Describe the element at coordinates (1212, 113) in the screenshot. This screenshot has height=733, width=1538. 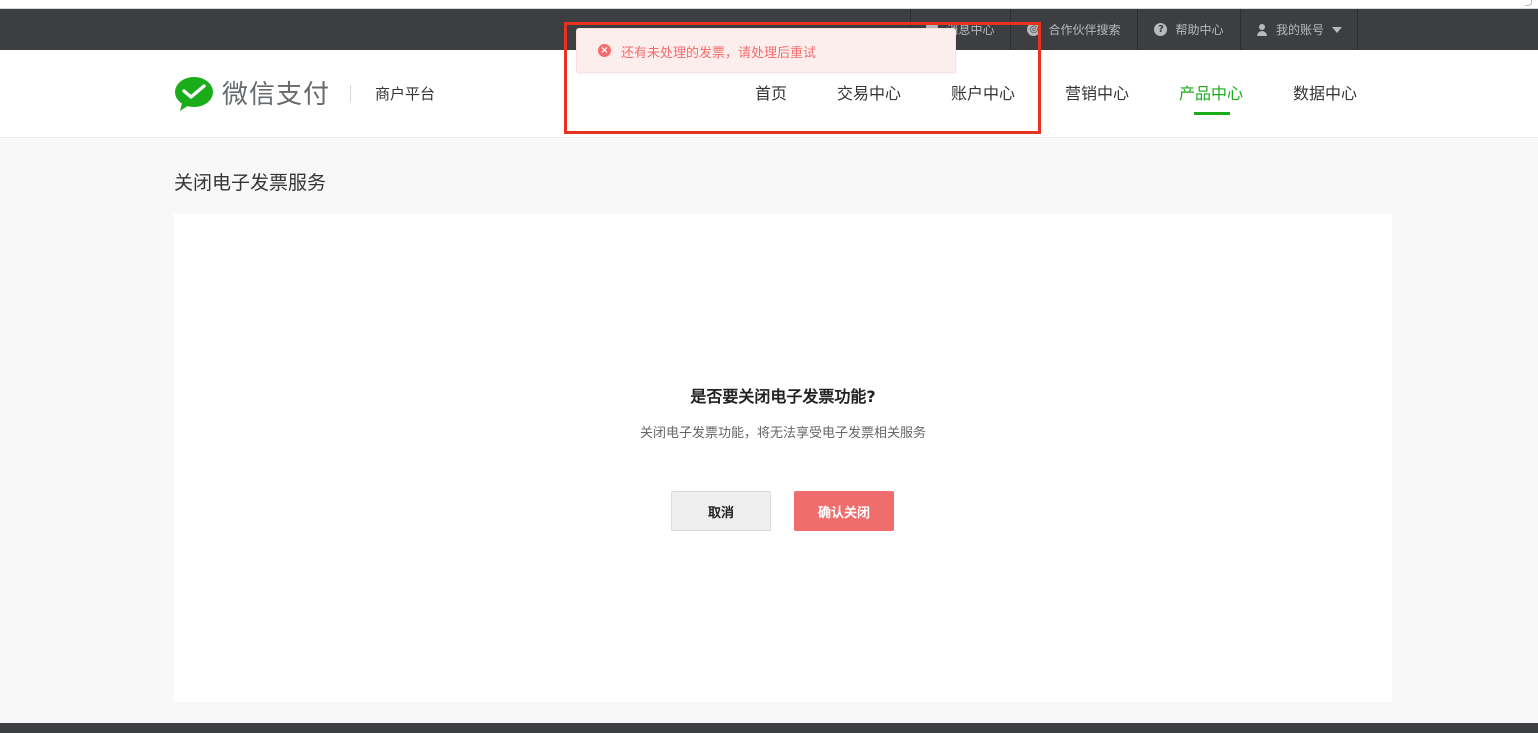
I see `active-nav-indicator` at that location.